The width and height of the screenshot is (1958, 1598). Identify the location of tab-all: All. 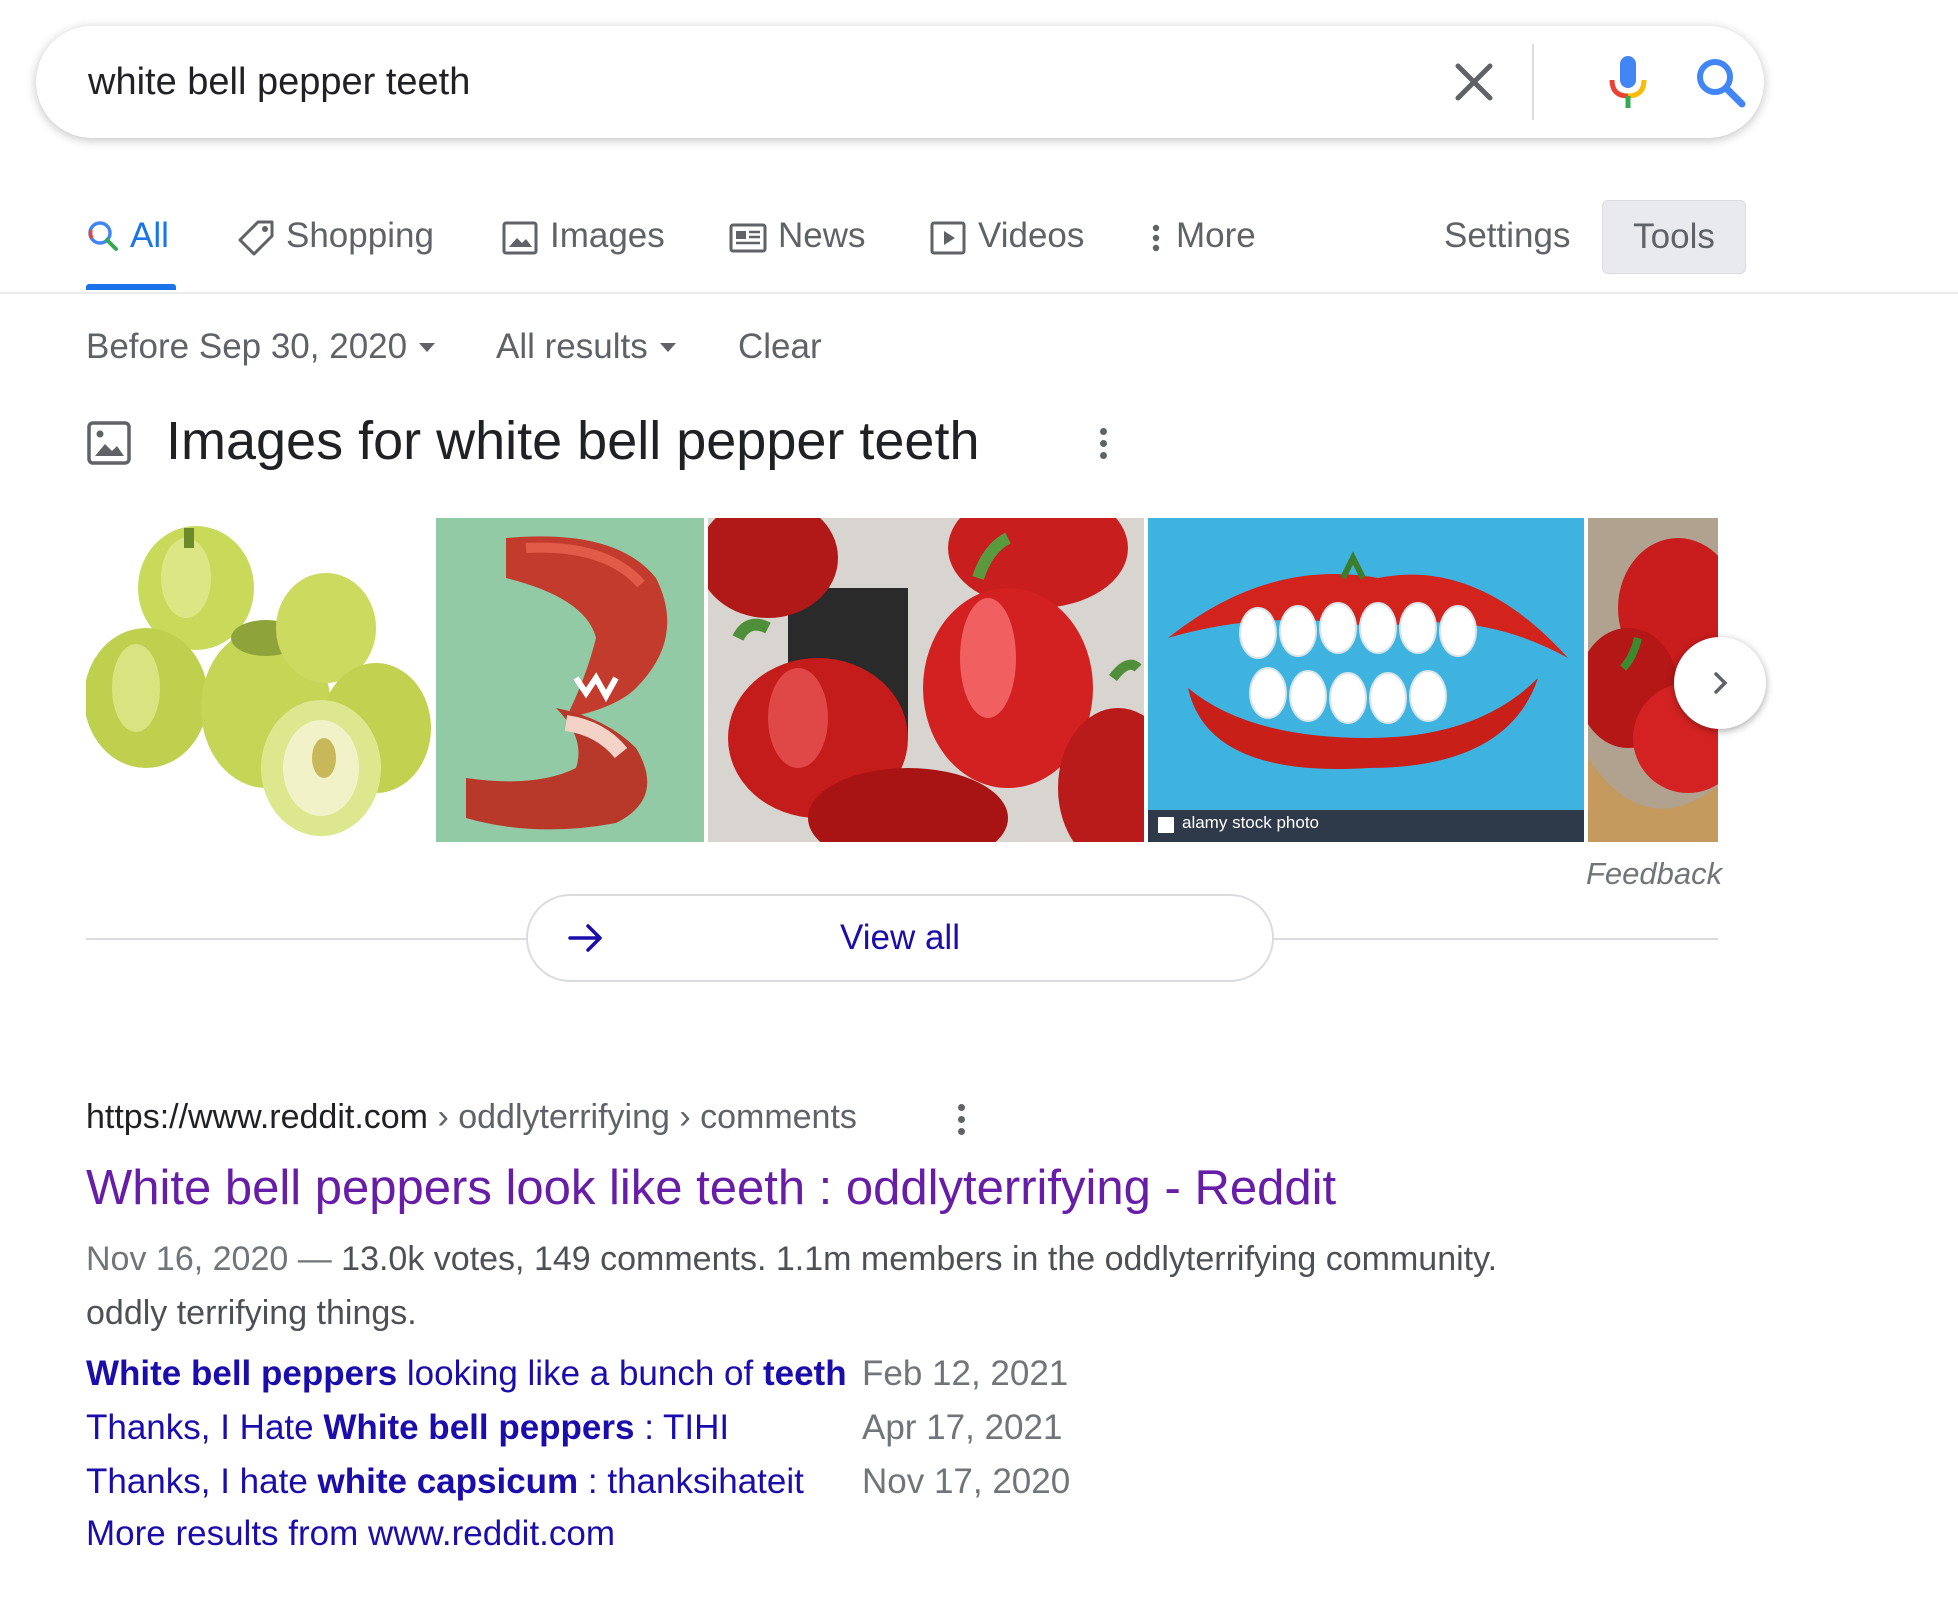
(127, 246).